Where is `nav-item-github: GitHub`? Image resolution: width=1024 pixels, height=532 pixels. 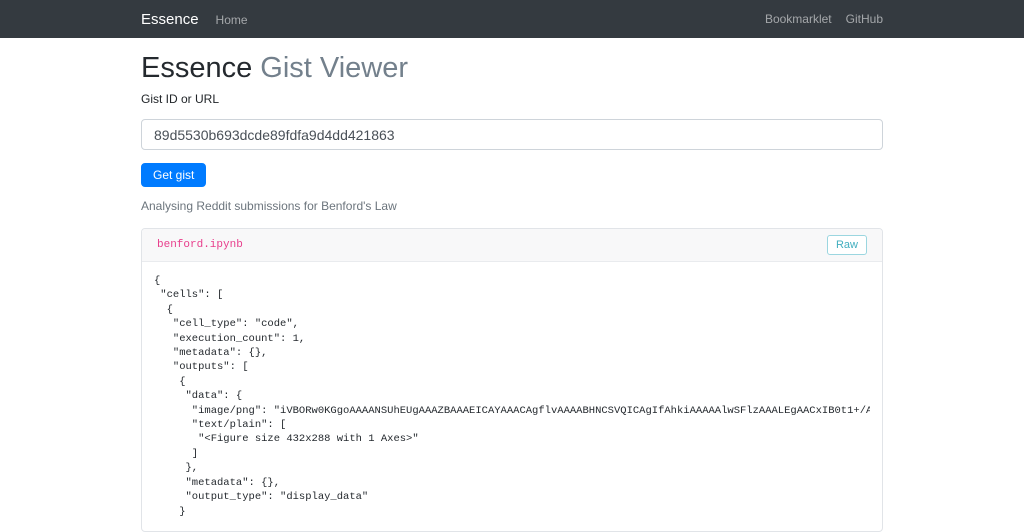
nav-item-github: GitHub is located at coordinates (864, 19).